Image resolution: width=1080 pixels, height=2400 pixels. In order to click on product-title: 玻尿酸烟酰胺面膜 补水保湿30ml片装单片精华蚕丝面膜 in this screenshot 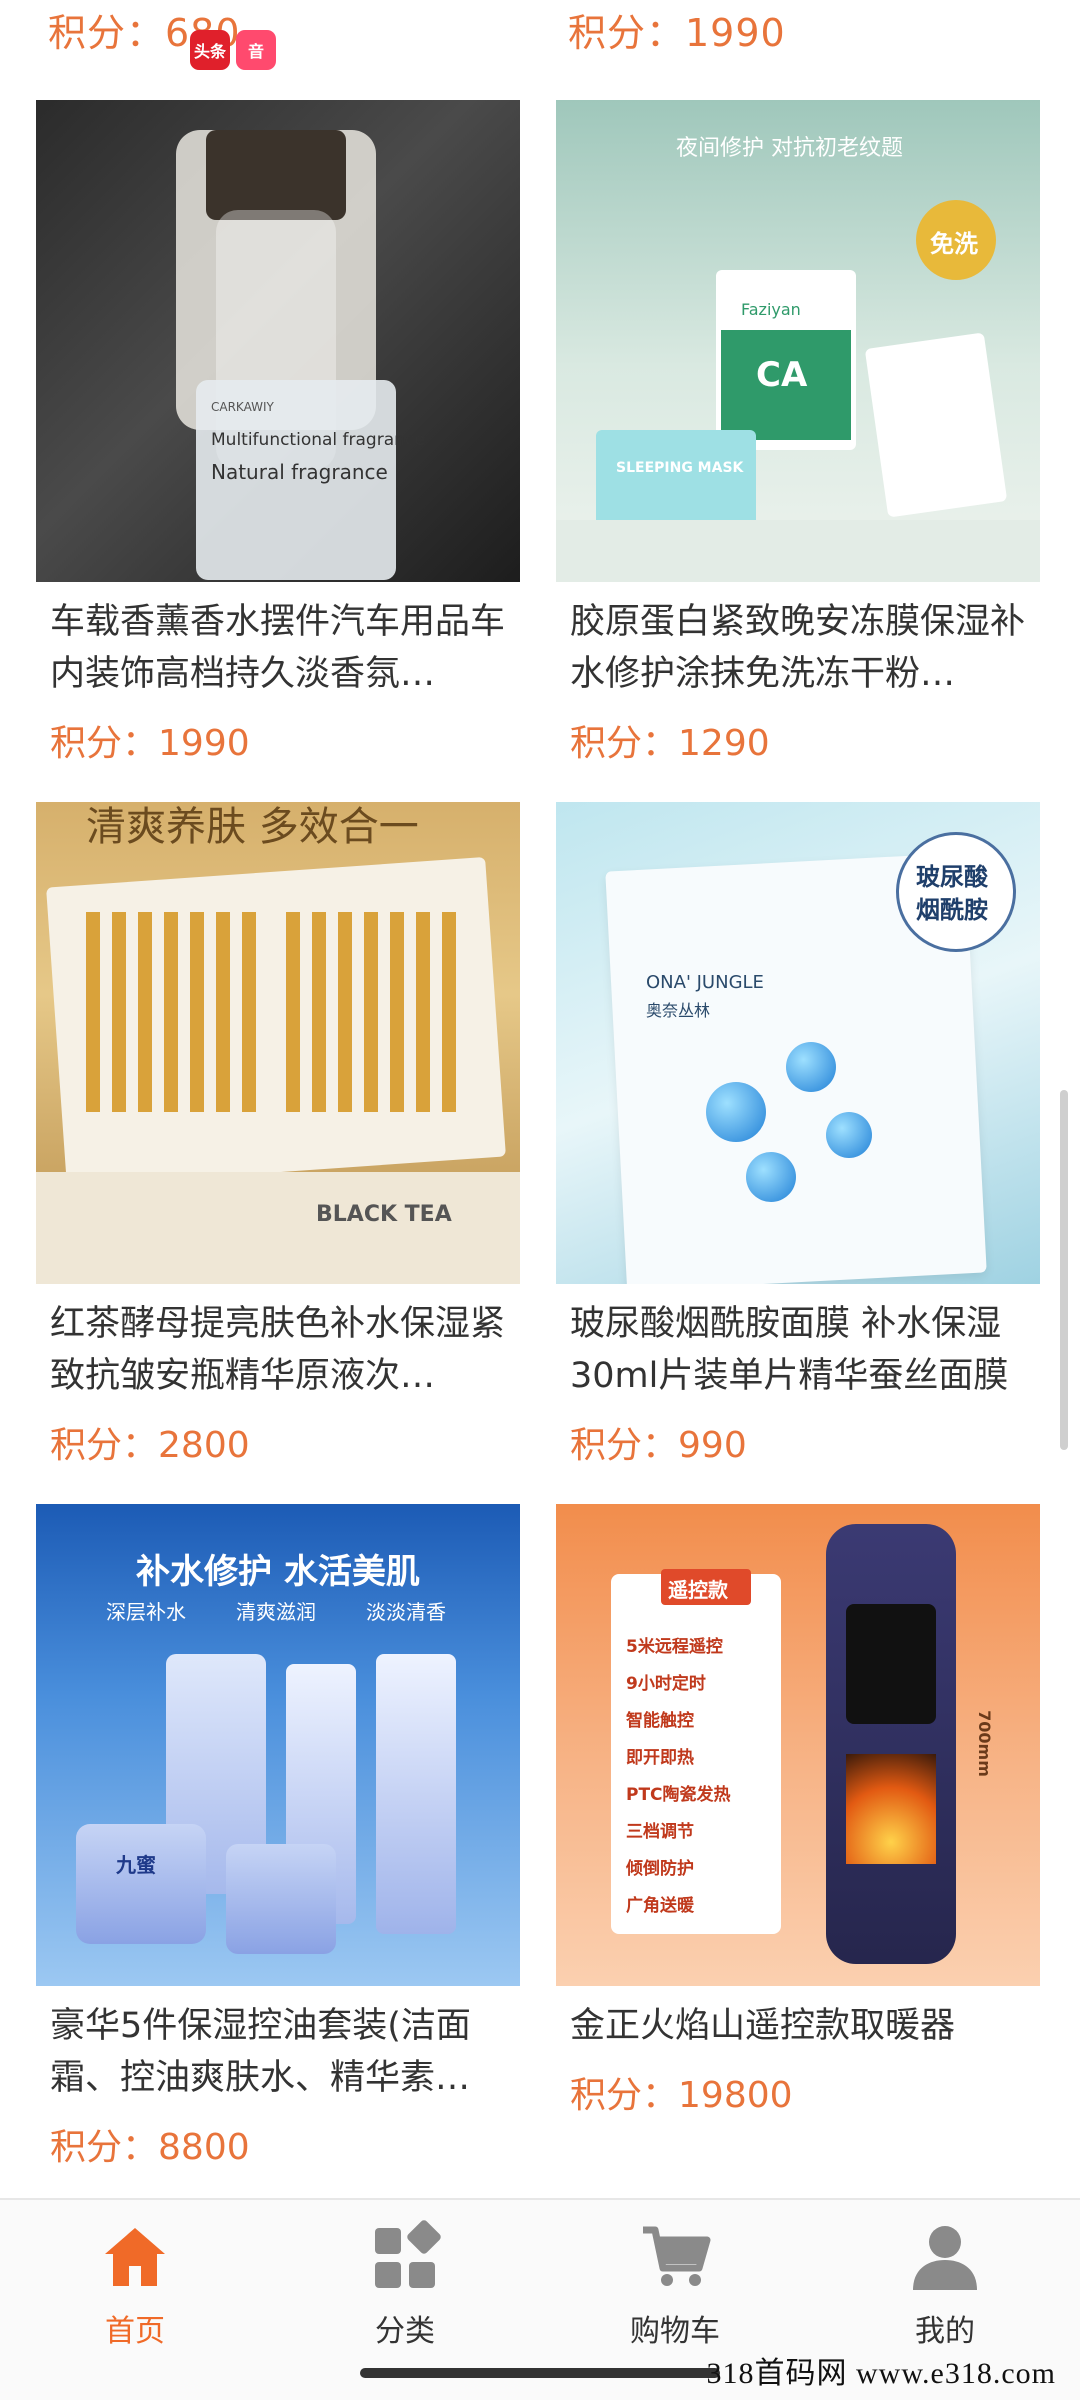, I will do `click(798, 1350)`.